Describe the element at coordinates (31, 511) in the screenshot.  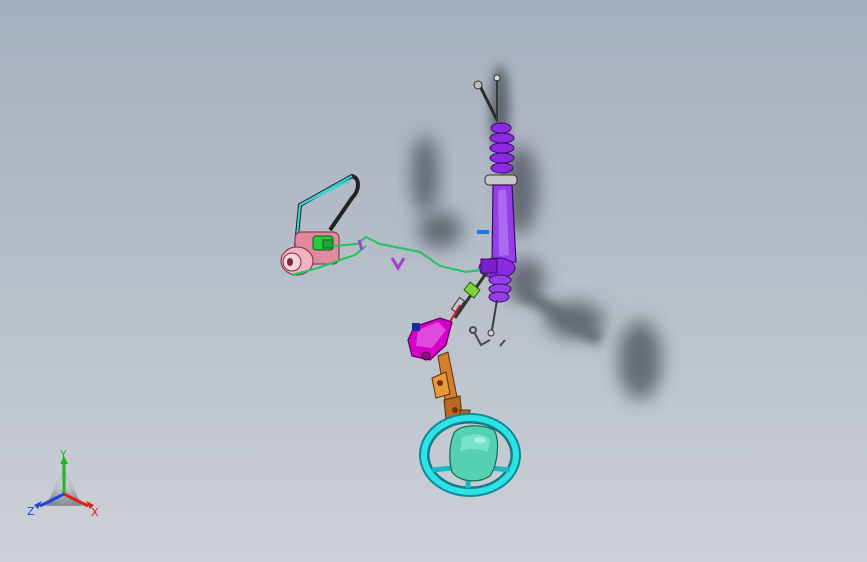
I see `z-axis-label: Z` at that location.